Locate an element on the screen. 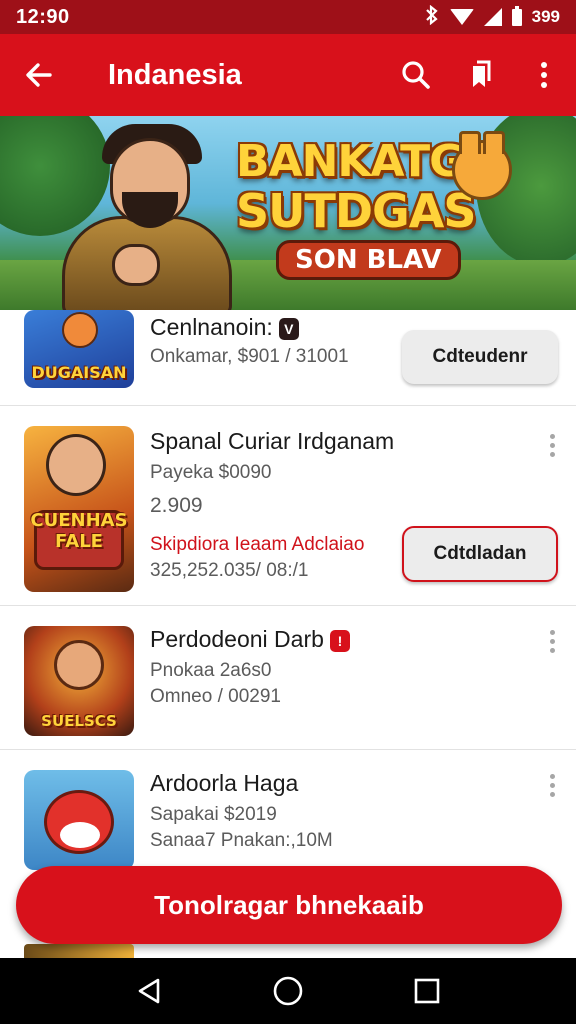 The height and width of the screenshot is (1024, 576). game-name: Spanal Curiar Irdganam is located at coordinates (272, 441).